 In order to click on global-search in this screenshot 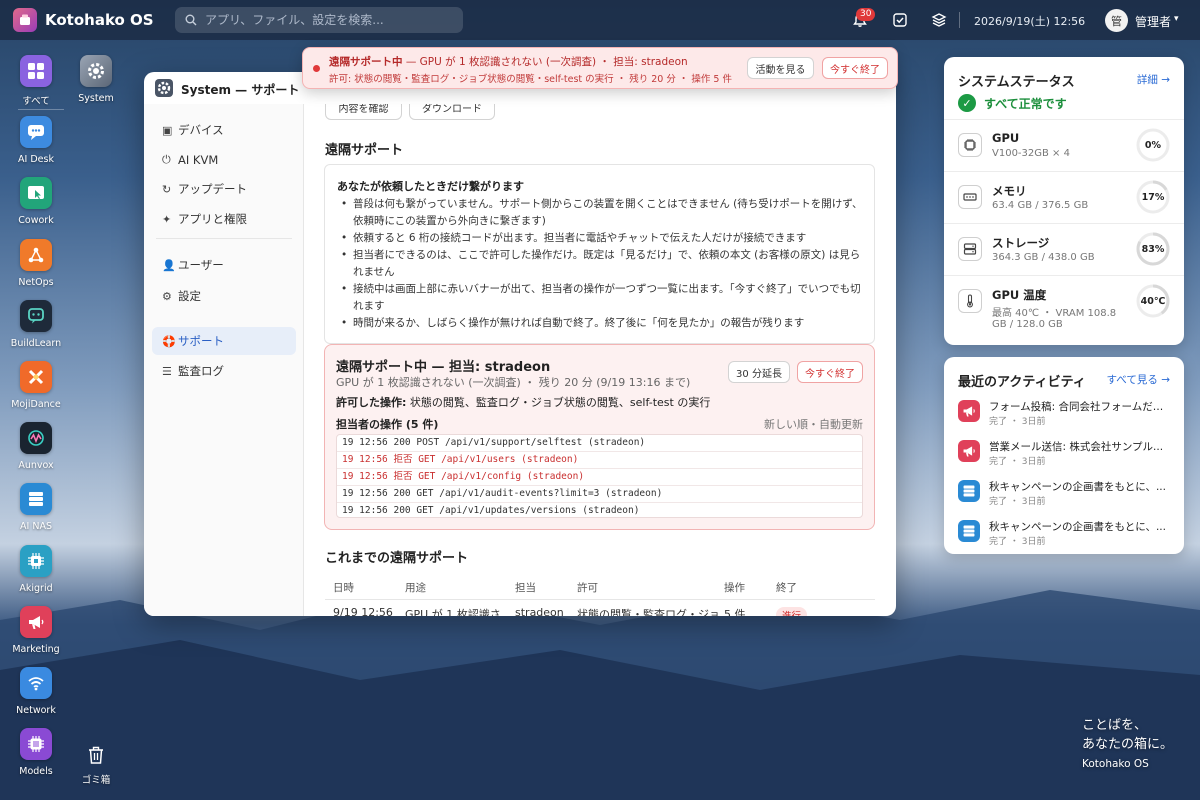, I will do `click(319, 20)`.